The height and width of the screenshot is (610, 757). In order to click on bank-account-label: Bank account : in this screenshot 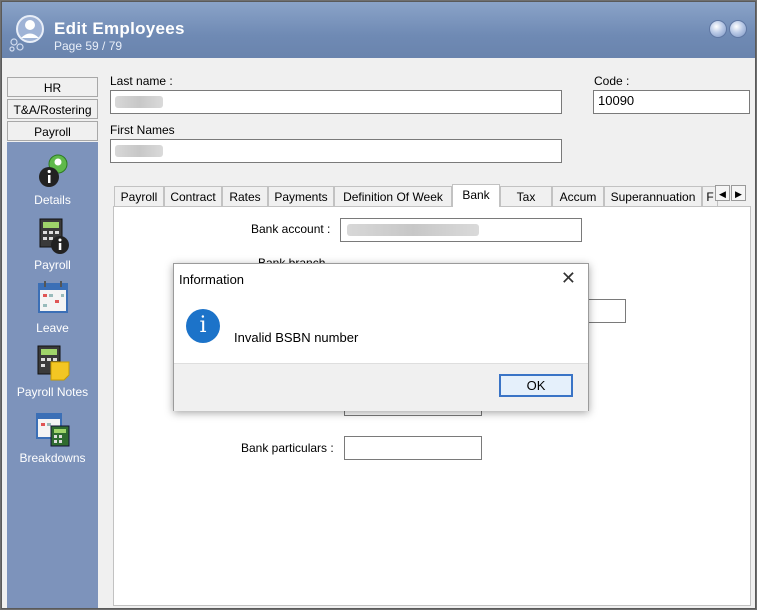, I will do `click(291, 229)`.